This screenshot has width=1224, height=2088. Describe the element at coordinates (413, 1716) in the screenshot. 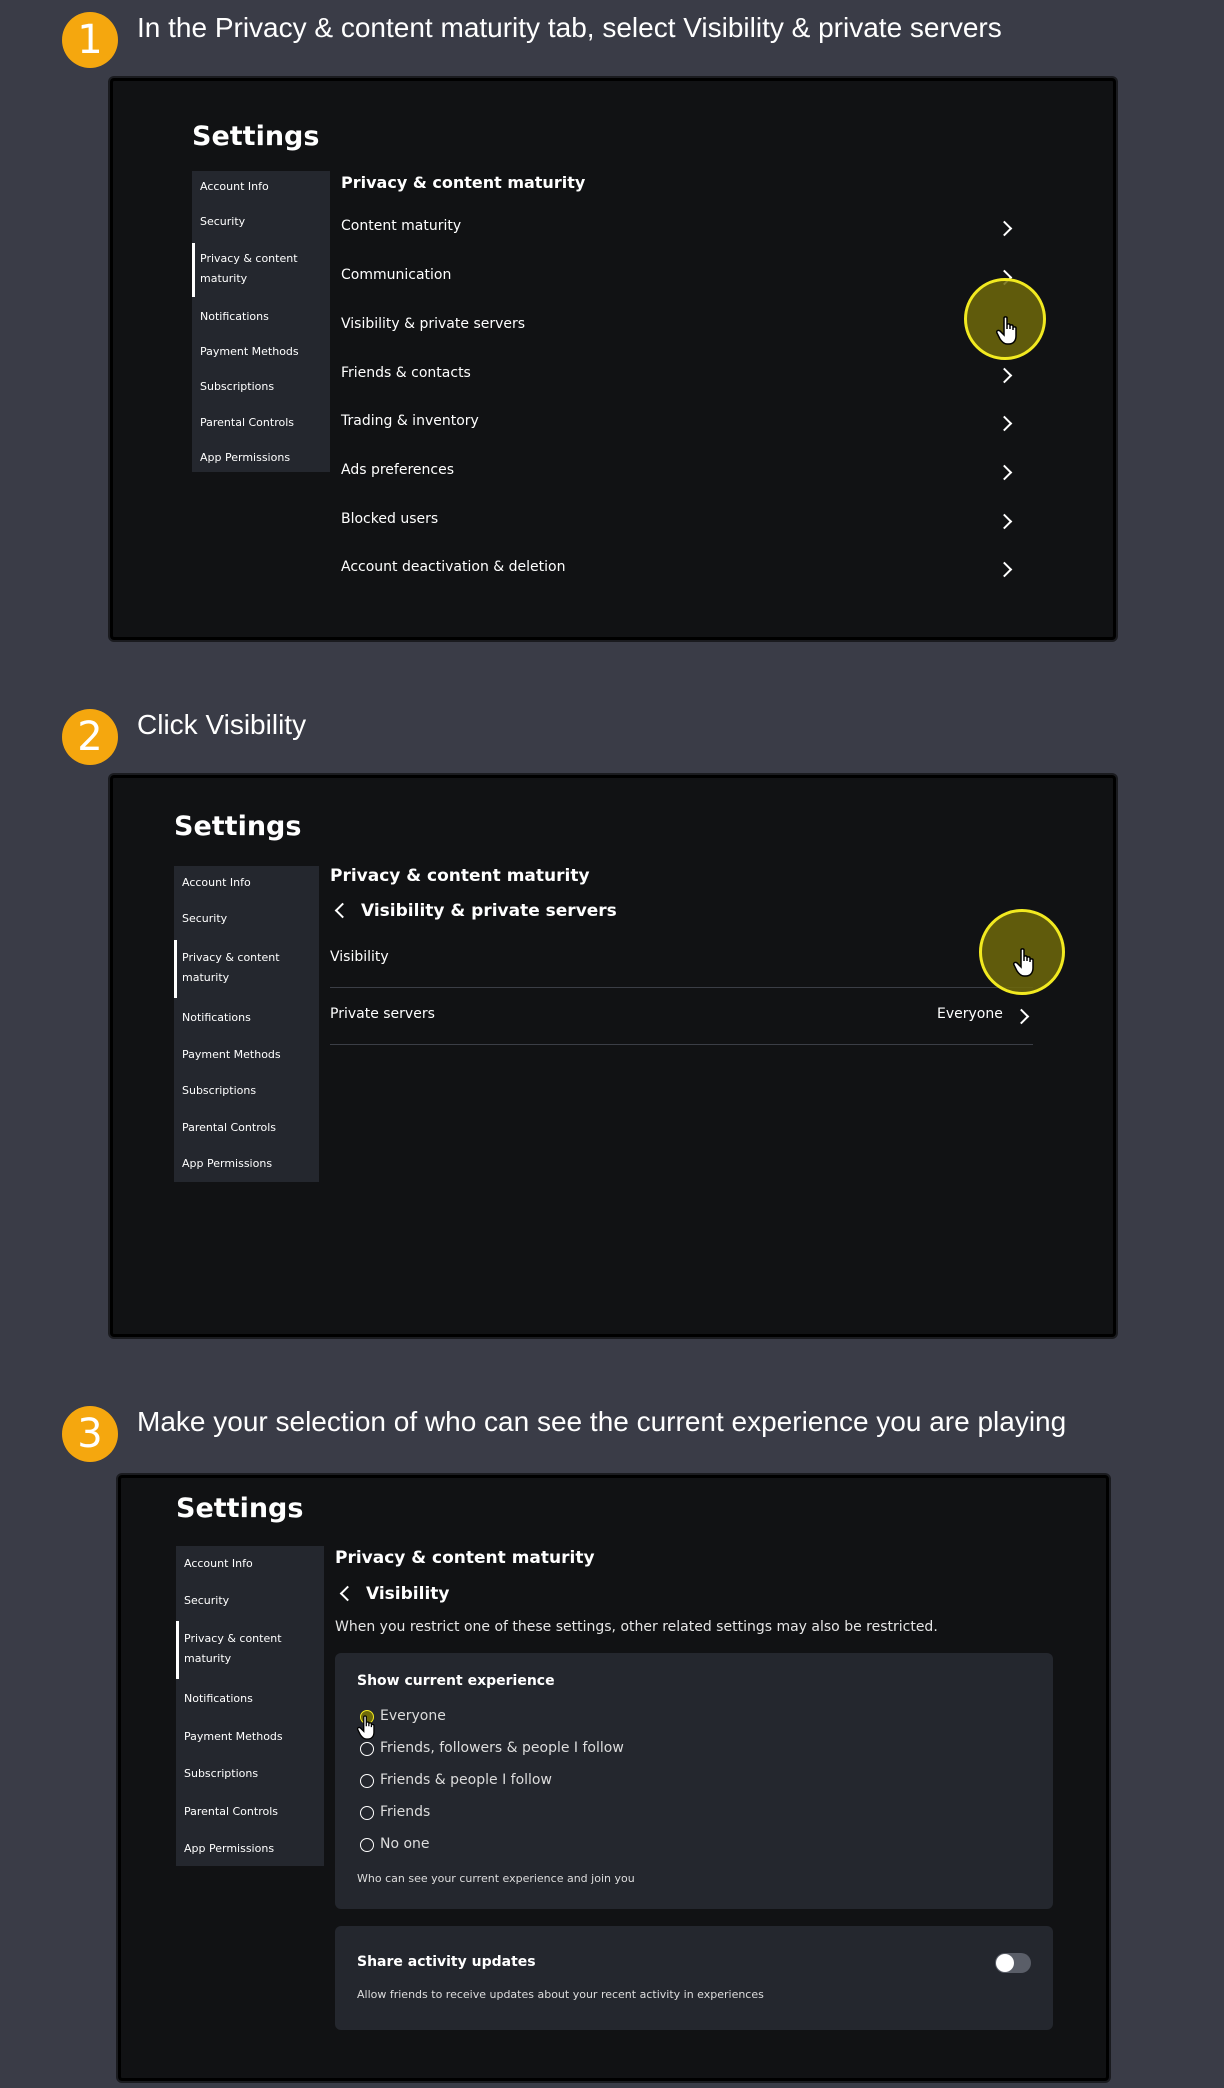

I see `option-everyone-label: Everyone` at that location.